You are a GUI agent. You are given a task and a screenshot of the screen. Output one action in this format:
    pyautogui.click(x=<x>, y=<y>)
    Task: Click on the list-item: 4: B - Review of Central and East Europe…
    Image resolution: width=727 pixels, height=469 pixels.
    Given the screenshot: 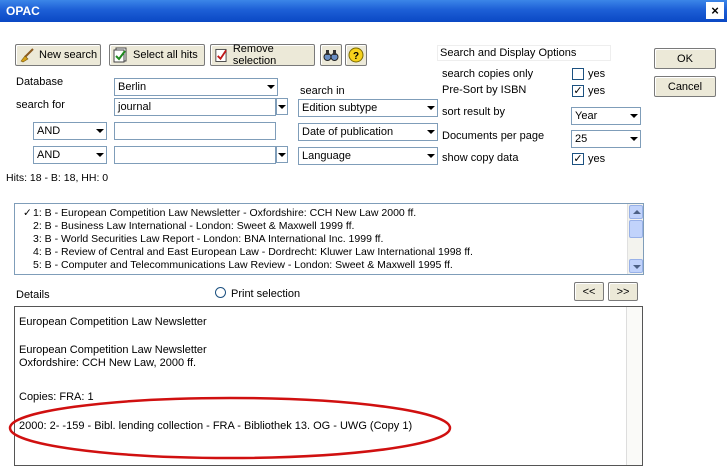 What is the action you would take?
    pyautogui.click(x=321, y=252)
    